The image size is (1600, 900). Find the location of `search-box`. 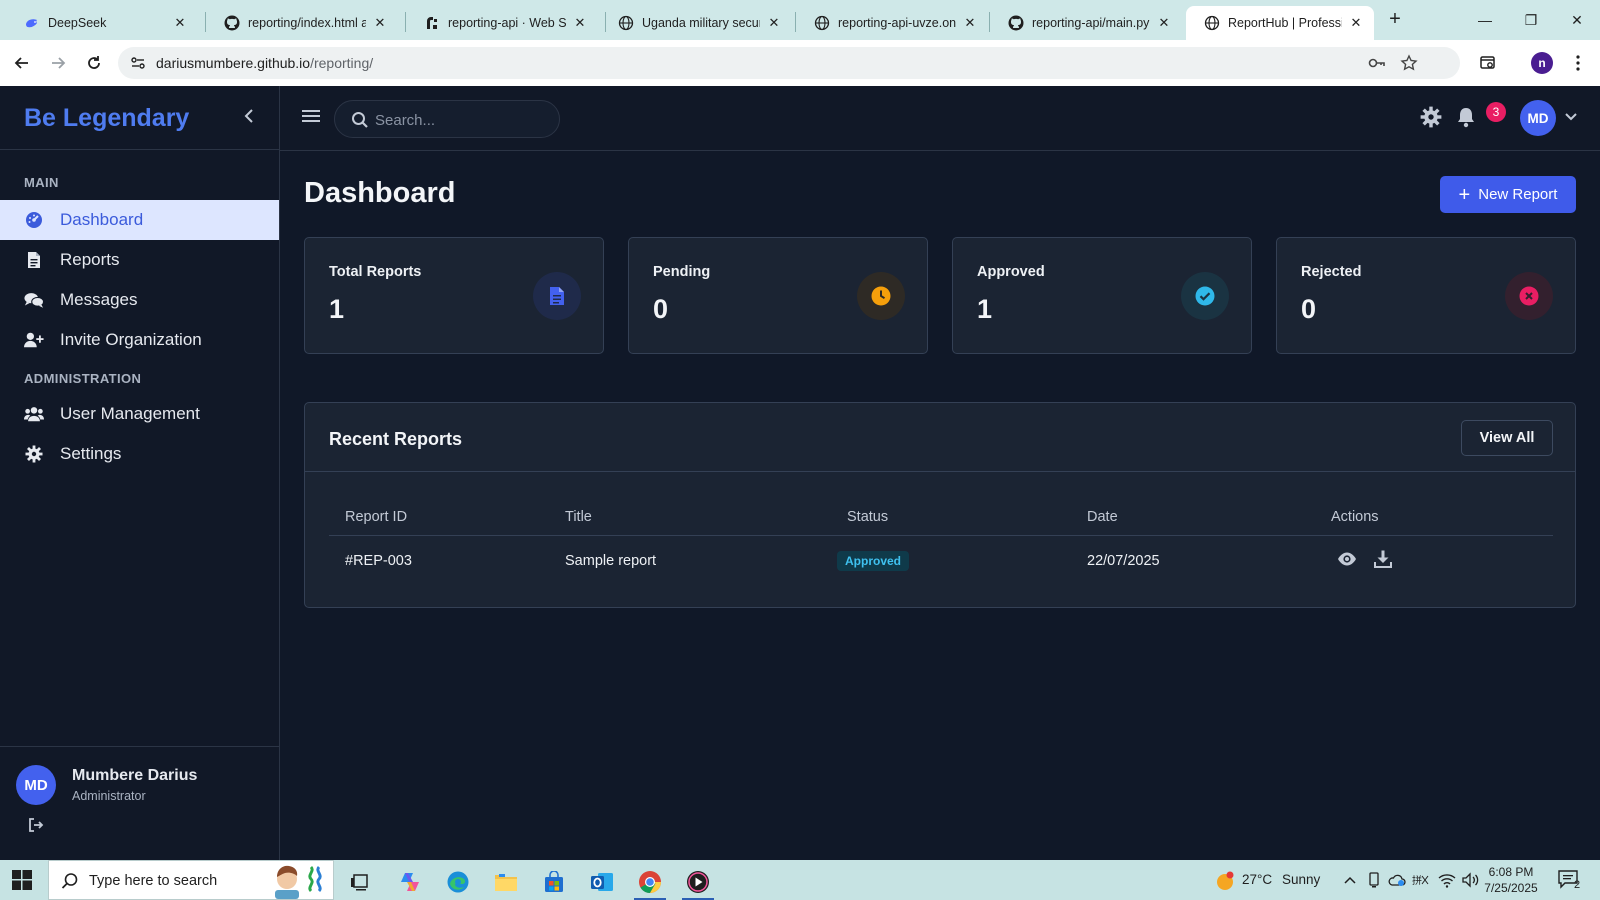

search-box is located at coordinates (447, 119).